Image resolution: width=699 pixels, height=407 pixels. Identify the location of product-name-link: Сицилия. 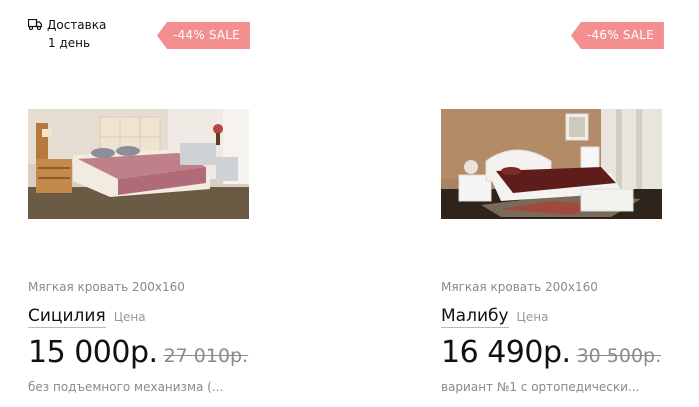
(67, 317).